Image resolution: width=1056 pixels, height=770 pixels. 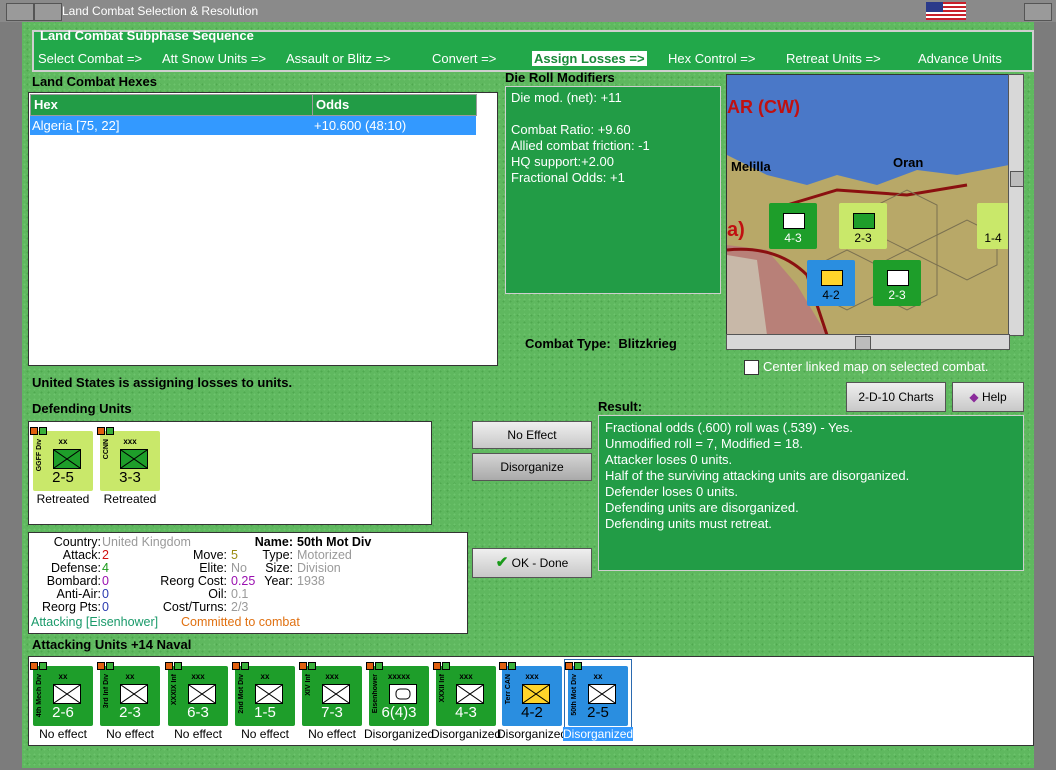 I want to click on charts-button: 2-D-10 Charts, so click(x=896, y=397).